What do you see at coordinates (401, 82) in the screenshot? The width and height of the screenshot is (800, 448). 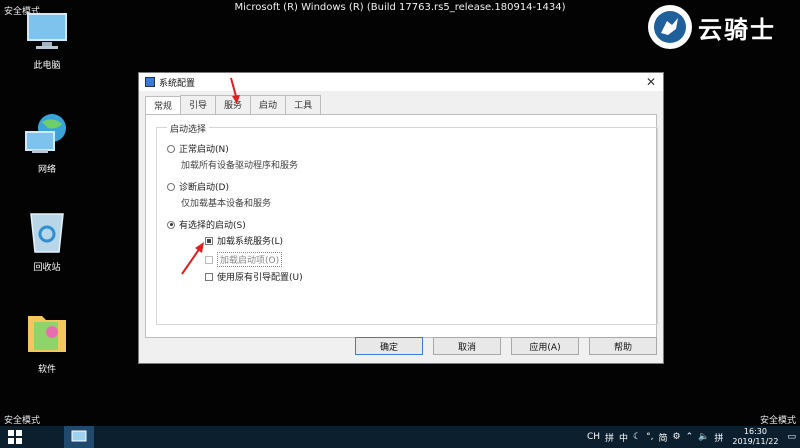 I see `dialog-titlebar: 系统配置 ✕` at bounding box center [401, 82].